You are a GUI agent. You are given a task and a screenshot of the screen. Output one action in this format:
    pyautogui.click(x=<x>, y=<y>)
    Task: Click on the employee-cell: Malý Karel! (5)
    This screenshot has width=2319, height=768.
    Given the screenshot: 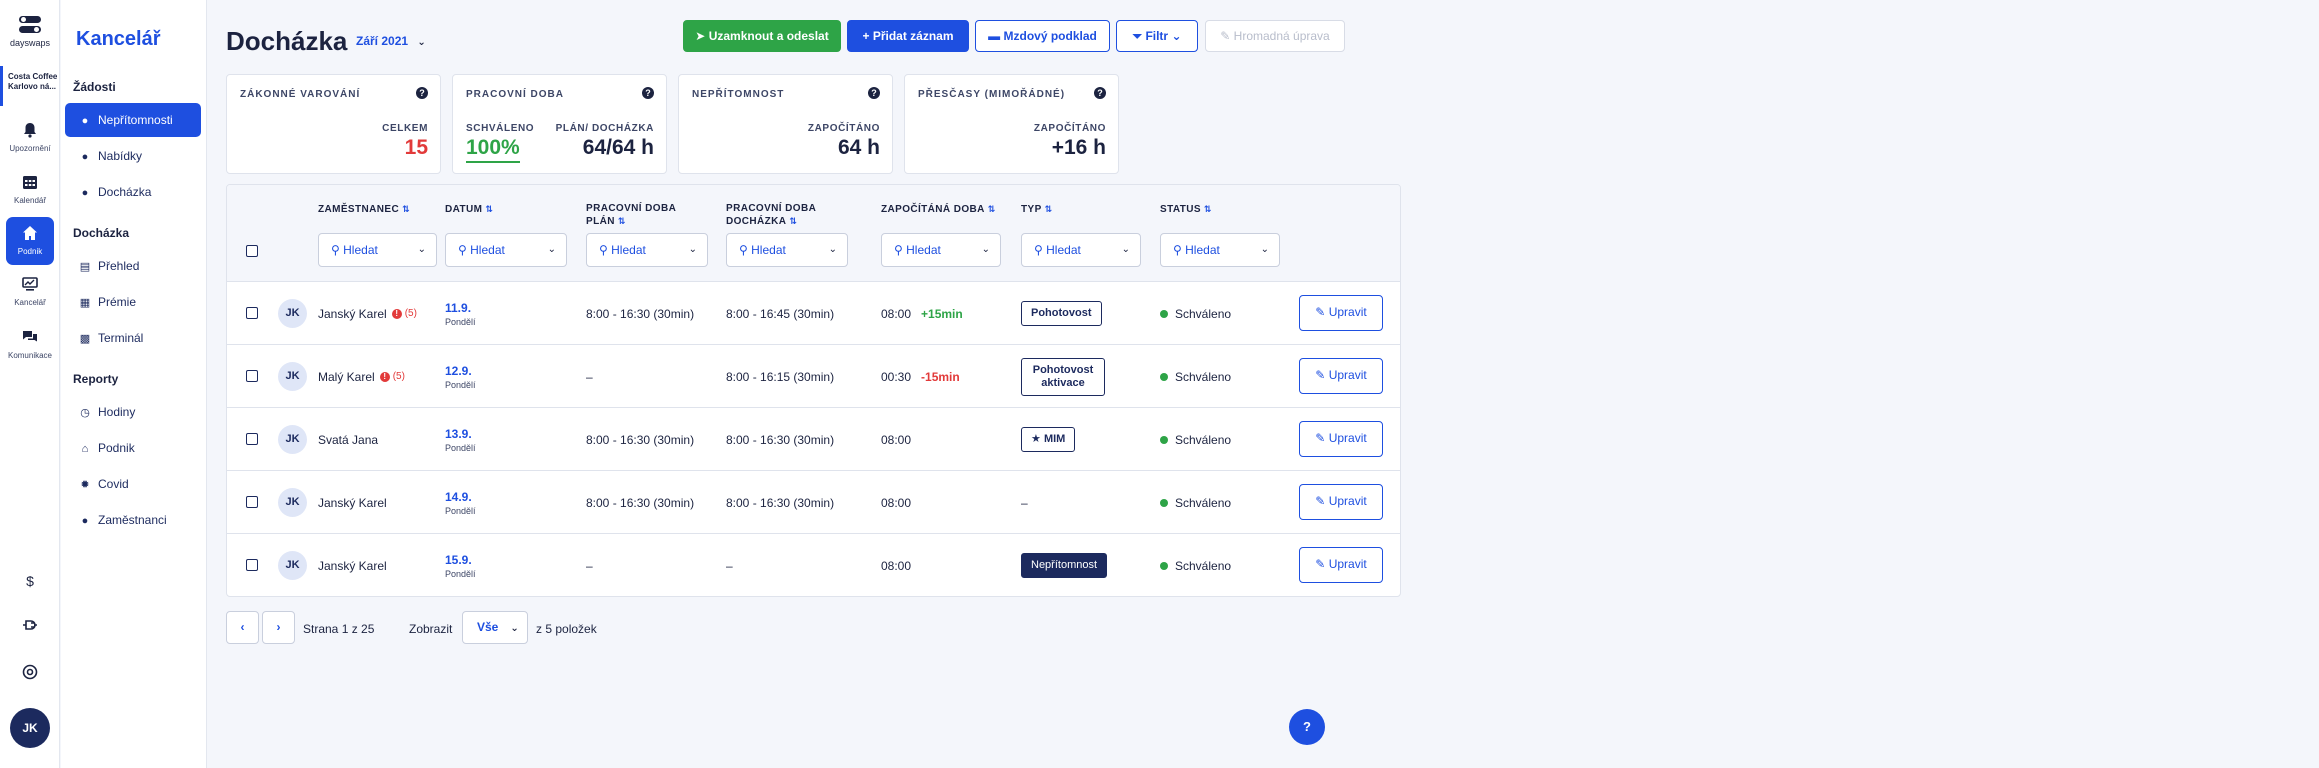 What is the action you would take?
    pyautogui.click(x=361, y=376)
    